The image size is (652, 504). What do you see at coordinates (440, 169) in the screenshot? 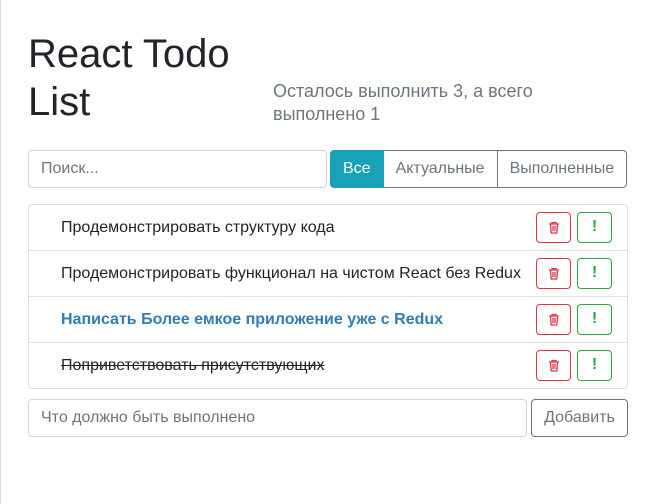
I see `filter-active-button: Актуальные` at bounding box center [440, 169].